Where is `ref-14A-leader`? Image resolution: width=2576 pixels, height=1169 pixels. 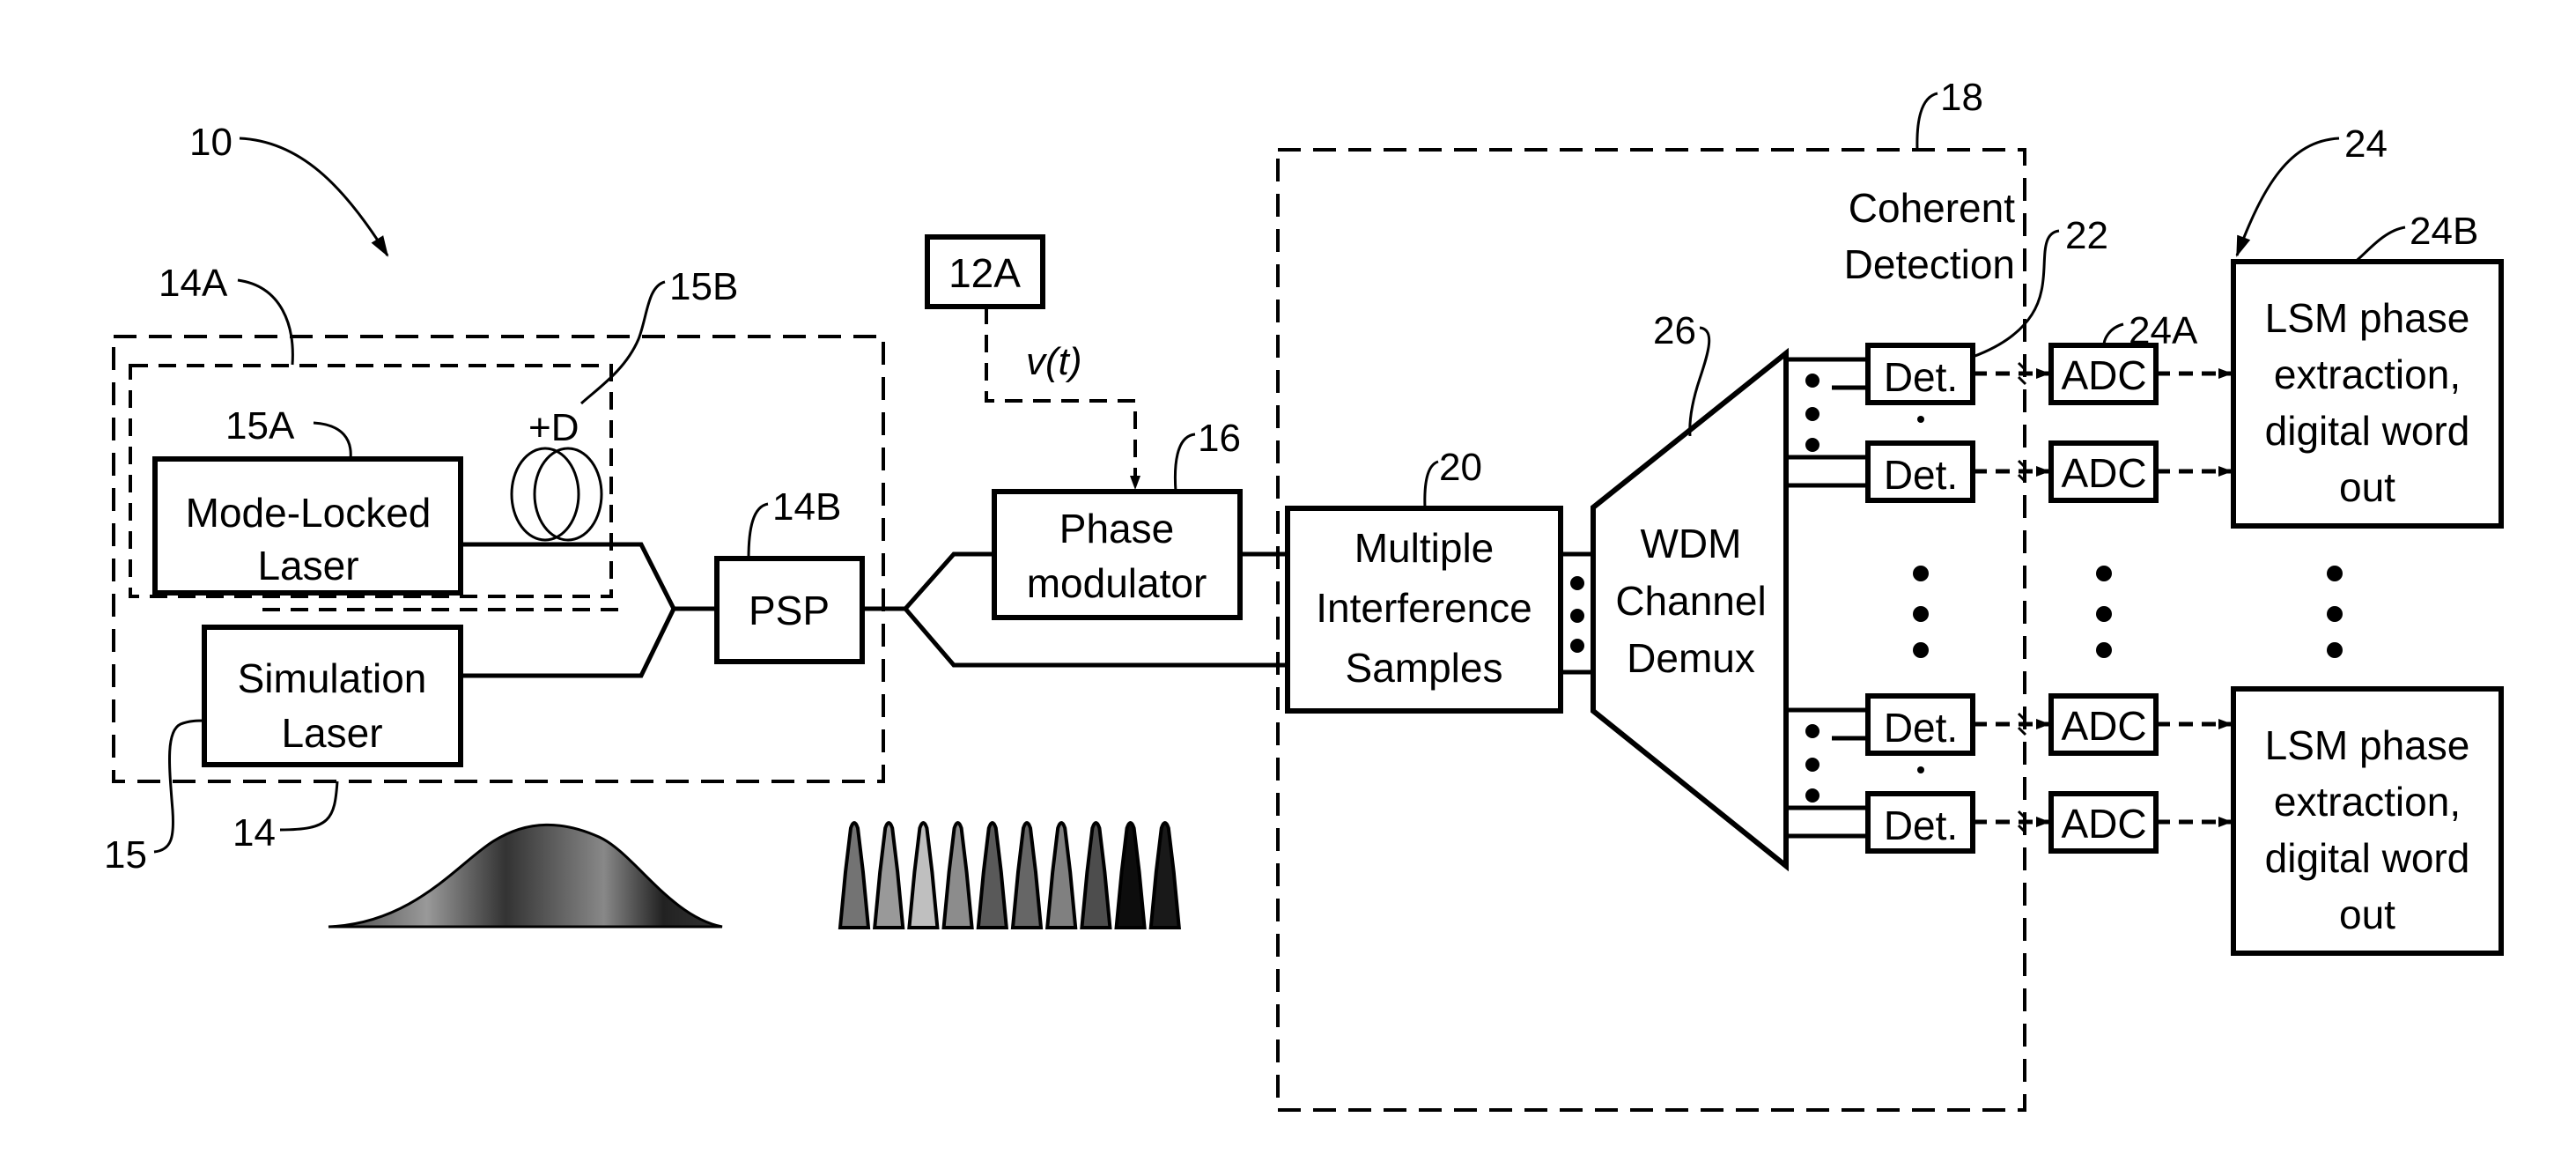 ref-14A-leader is located at coordinates (265, 322).